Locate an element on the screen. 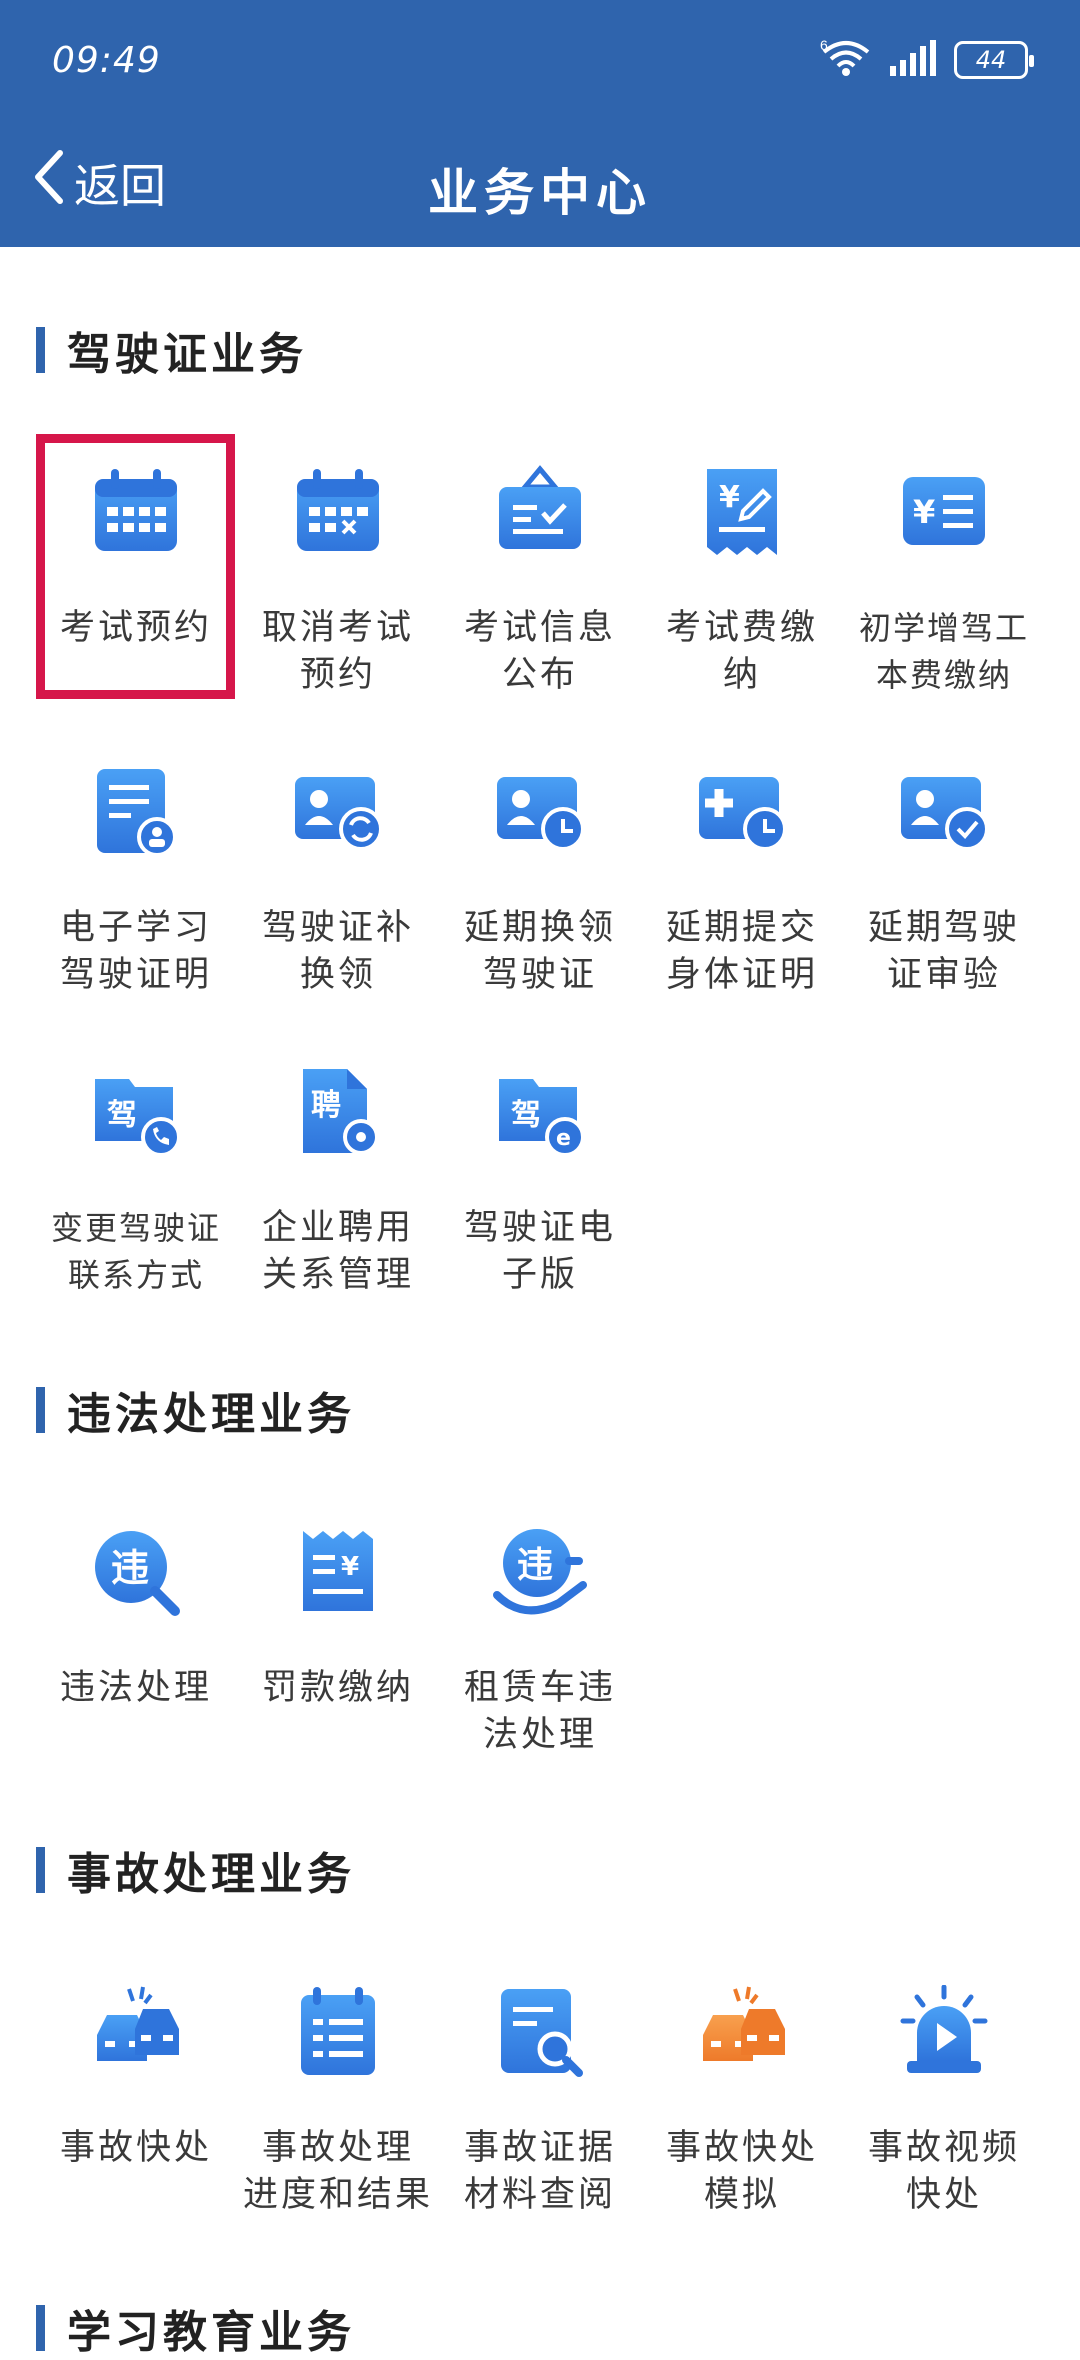  section-education: 学习教育业务 is located at coordinates (195, 2328).